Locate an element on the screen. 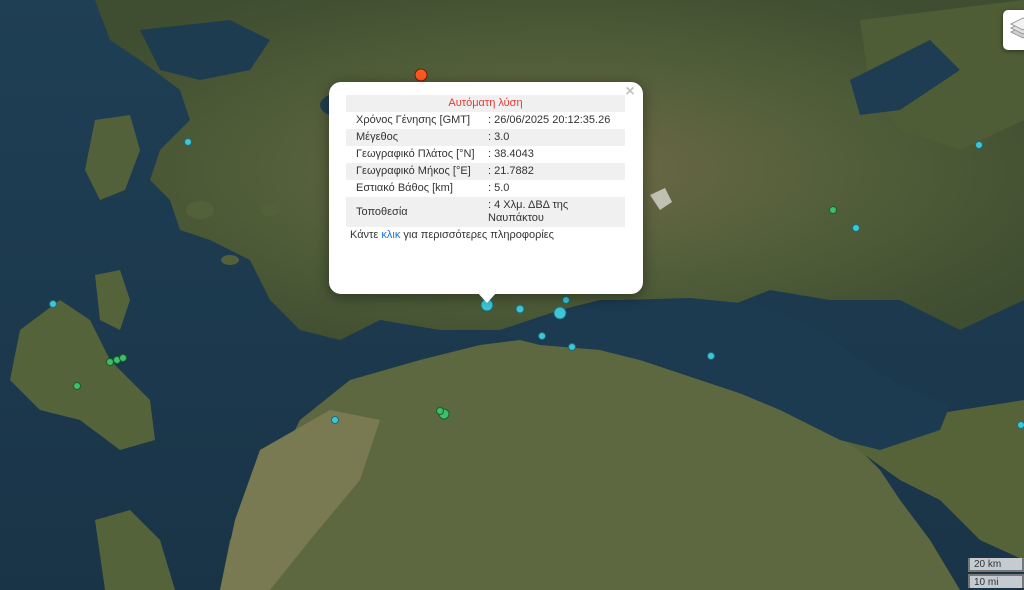  location-label: Τοποθεσία is located at coordinates (415, 212).